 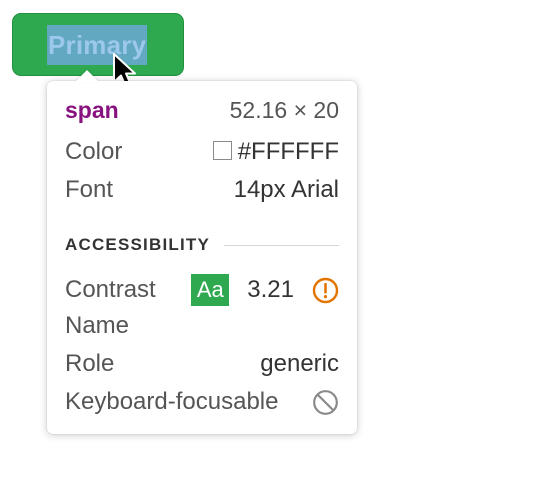 I want to click on contrast-ratio: 3.21, so click(x=270, y=289).